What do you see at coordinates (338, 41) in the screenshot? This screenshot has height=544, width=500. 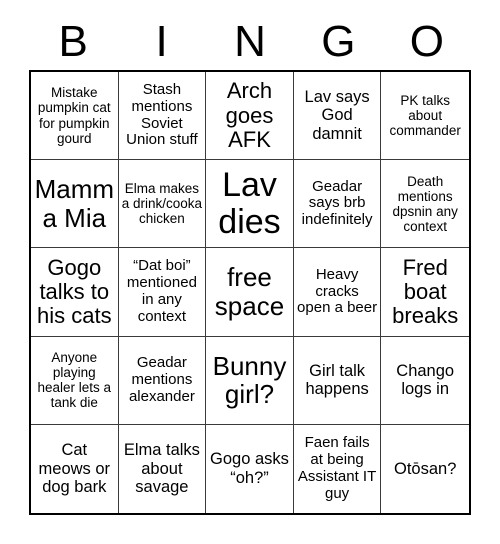 I see `bingo-header-letter-g: G` at bounding box center [338, 41].